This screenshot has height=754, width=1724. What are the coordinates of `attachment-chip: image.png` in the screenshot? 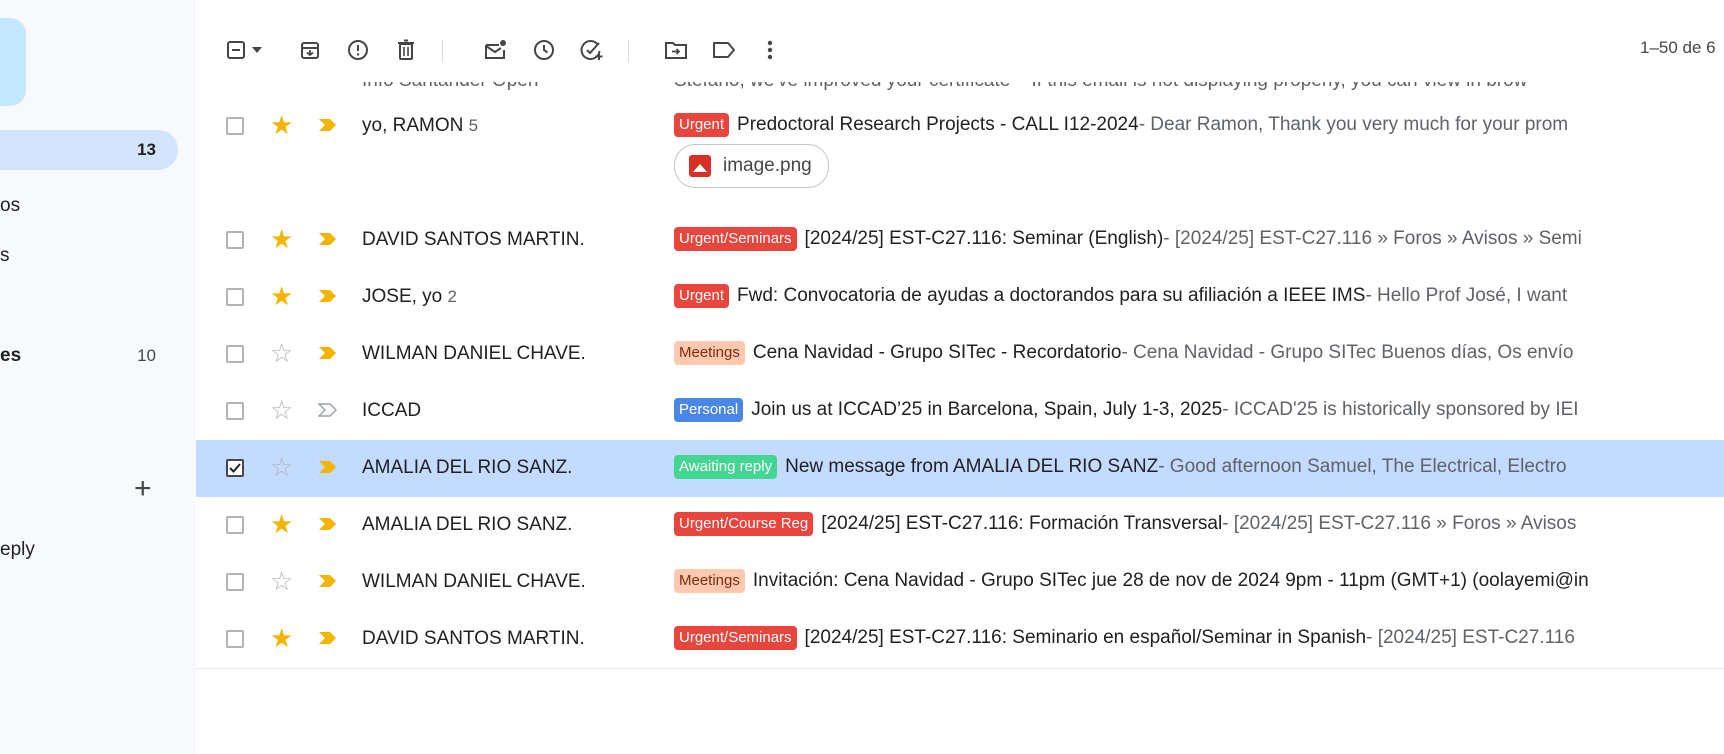 It's located at (751, 166).